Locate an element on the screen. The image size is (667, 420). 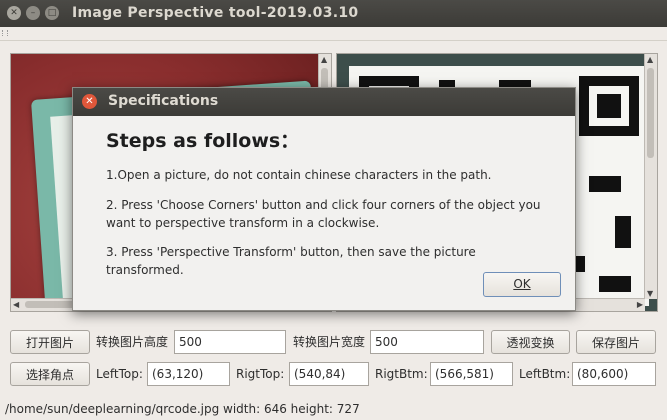
scroll-left-icon: ◀ is located at coordinates (16, 304).